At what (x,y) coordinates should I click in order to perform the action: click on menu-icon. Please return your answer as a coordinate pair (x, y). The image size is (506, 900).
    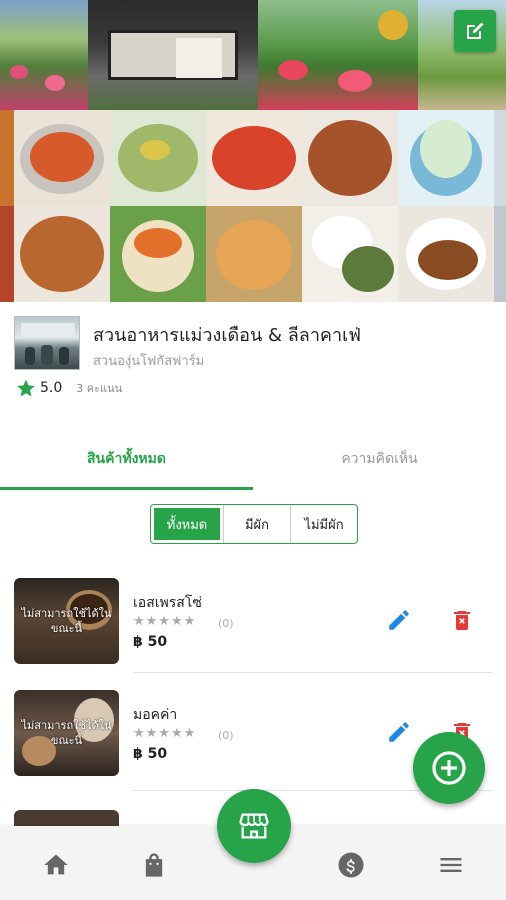
    Looking at the image, I should click on (451, 865).